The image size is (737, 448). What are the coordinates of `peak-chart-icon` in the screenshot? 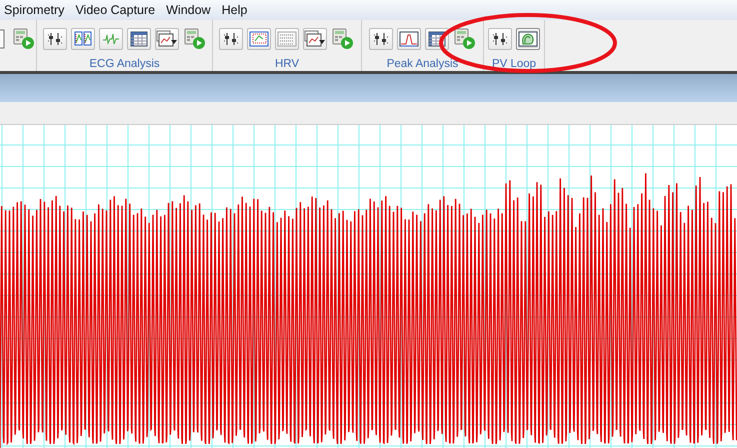 It's located at (408, 39).